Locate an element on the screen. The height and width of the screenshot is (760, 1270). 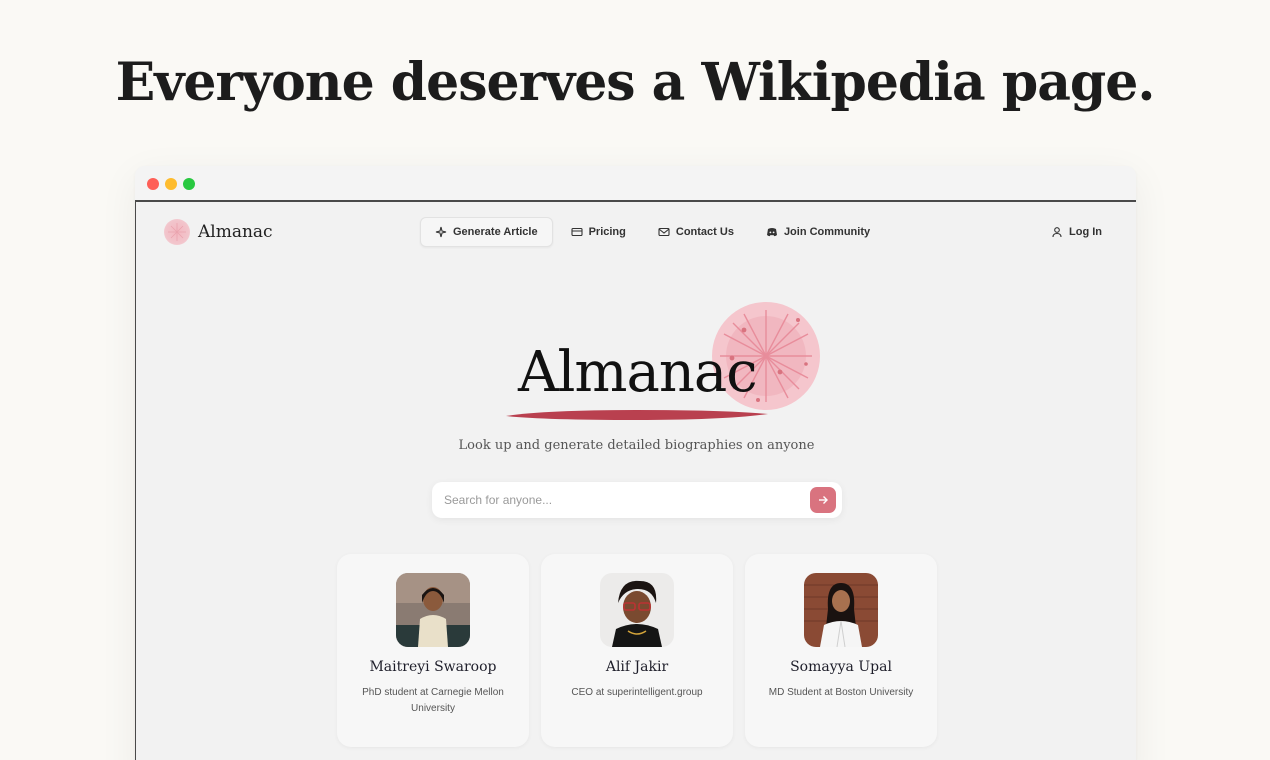
nav-pricing-label: Pricing is located at coordinates (607, 232).